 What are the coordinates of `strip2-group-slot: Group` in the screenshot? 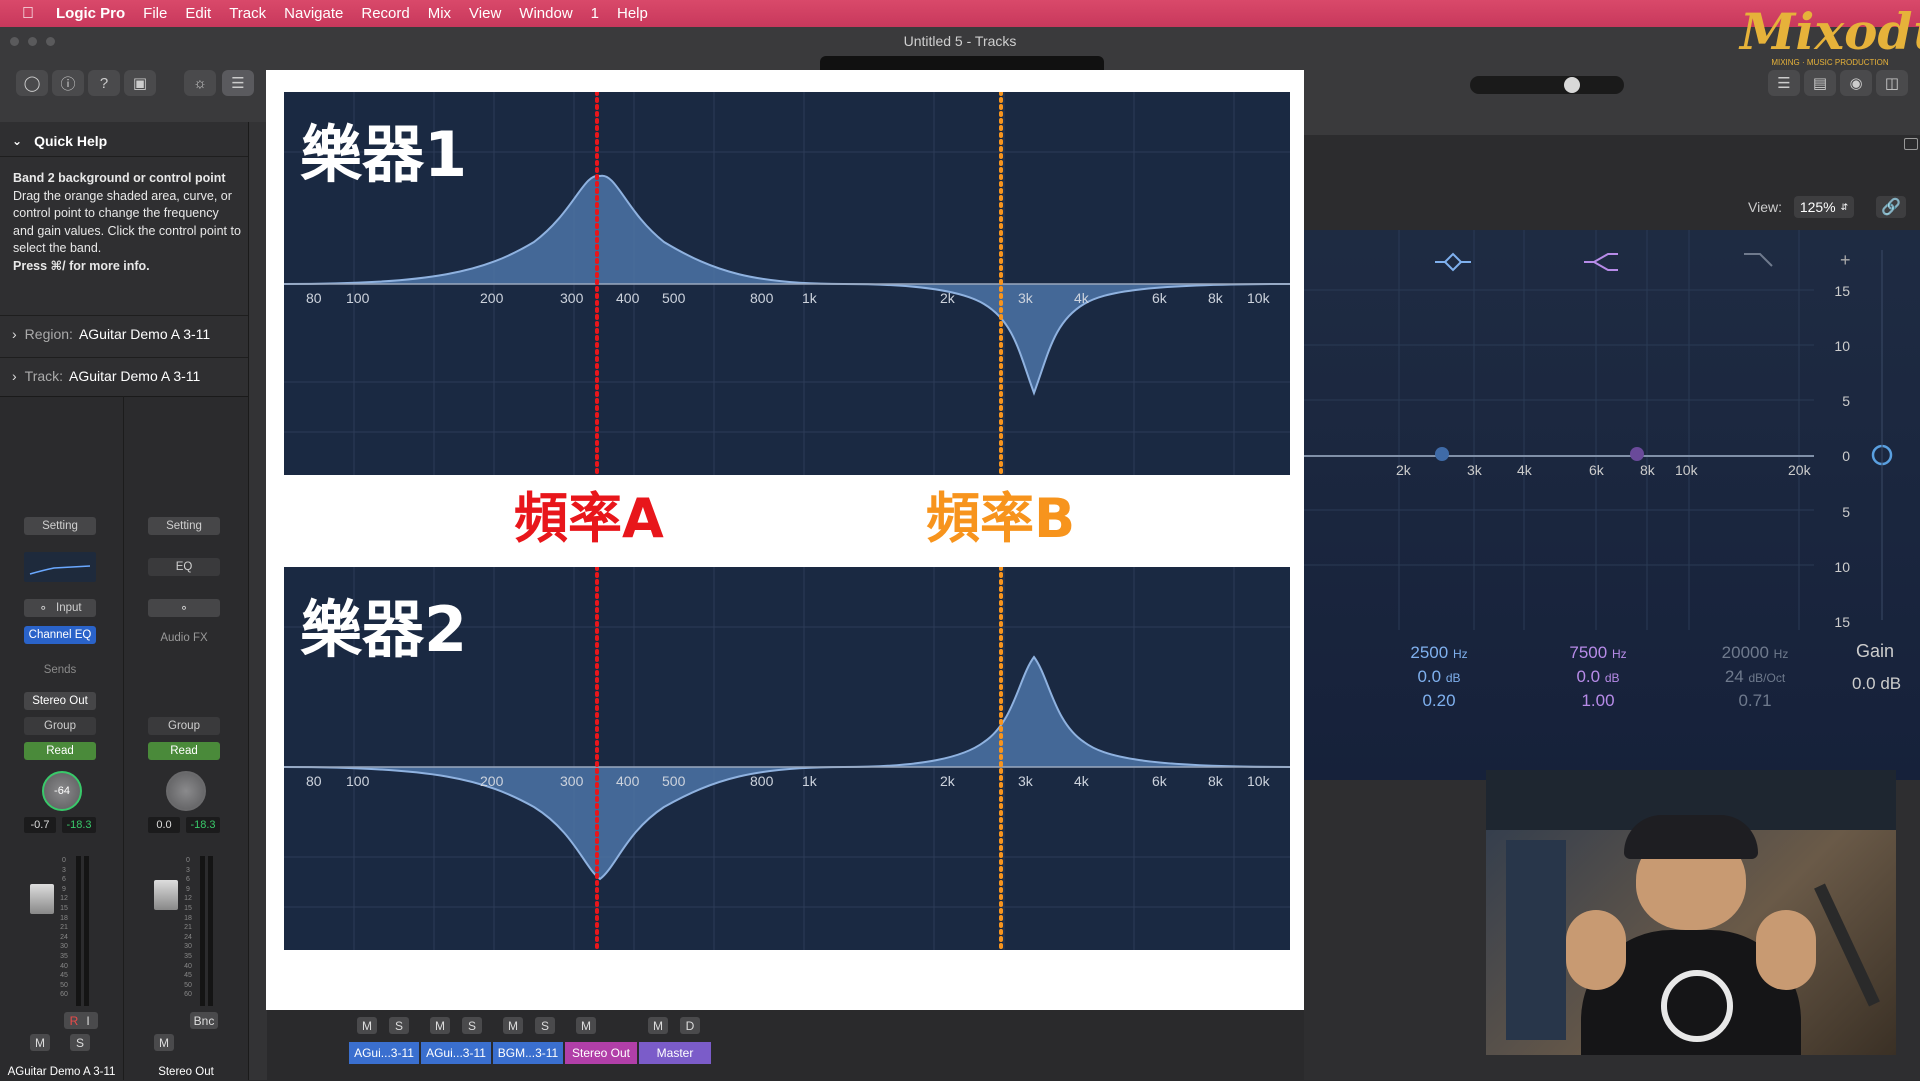 It's located at (184, 726).